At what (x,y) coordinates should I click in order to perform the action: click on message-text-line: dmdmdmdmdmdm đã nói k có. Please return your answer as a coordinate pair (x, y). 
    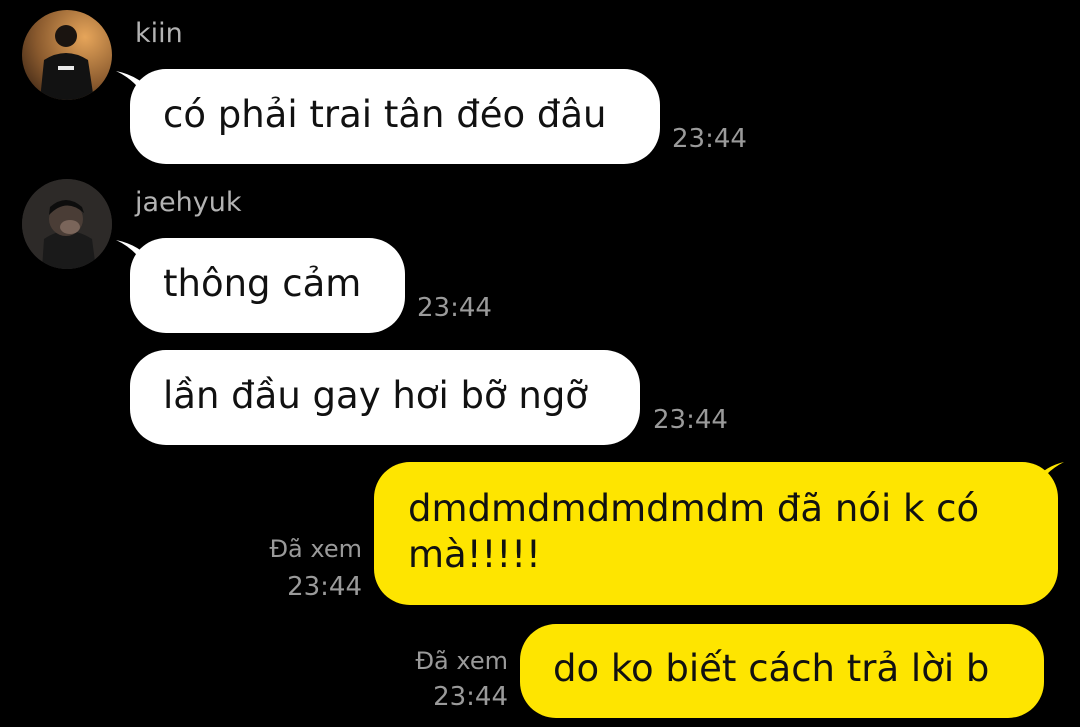
    Looking at the image, I should click on (694, 508).